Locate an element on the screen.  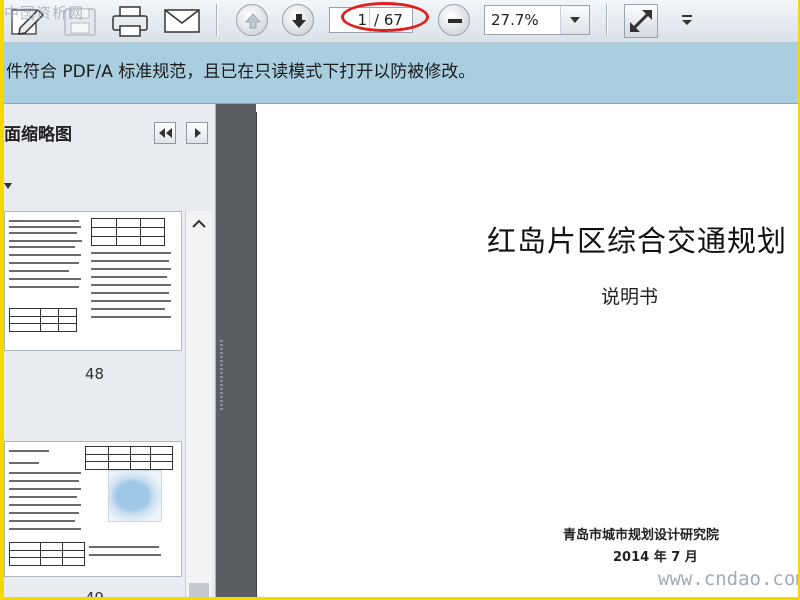
thumbnail-page-number: 49 is located at coordinates (94, 593).